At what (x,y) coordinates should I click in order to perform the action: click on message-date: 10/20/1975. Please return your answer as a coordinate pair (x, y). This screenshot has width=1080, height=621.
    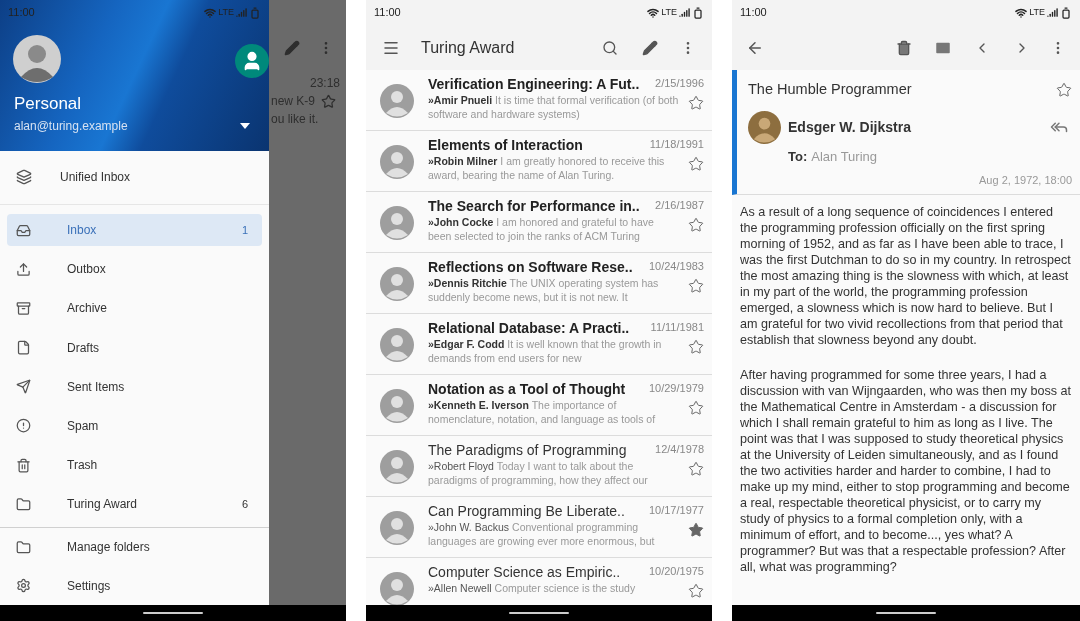
    Looking at the image, I should click on (676, 571).